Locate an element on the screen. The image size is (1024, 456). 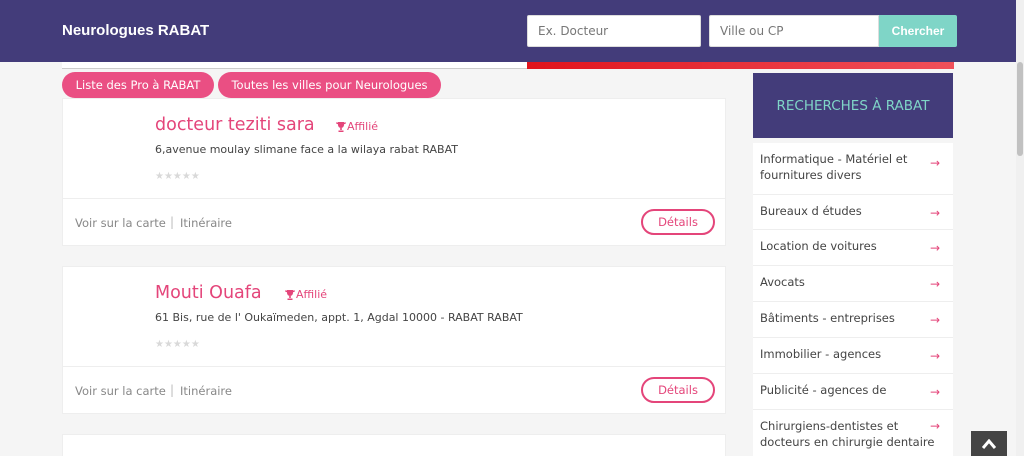
city-search-input is located at coordinates (794, 31).